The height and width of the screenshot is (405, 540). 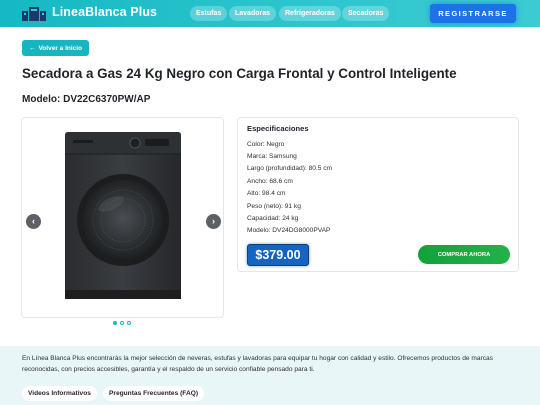 What do you see at coordinates (209, 13) in the screenshot?
I see `nav-estufas: Estufas` at bounding box center [209, 13].